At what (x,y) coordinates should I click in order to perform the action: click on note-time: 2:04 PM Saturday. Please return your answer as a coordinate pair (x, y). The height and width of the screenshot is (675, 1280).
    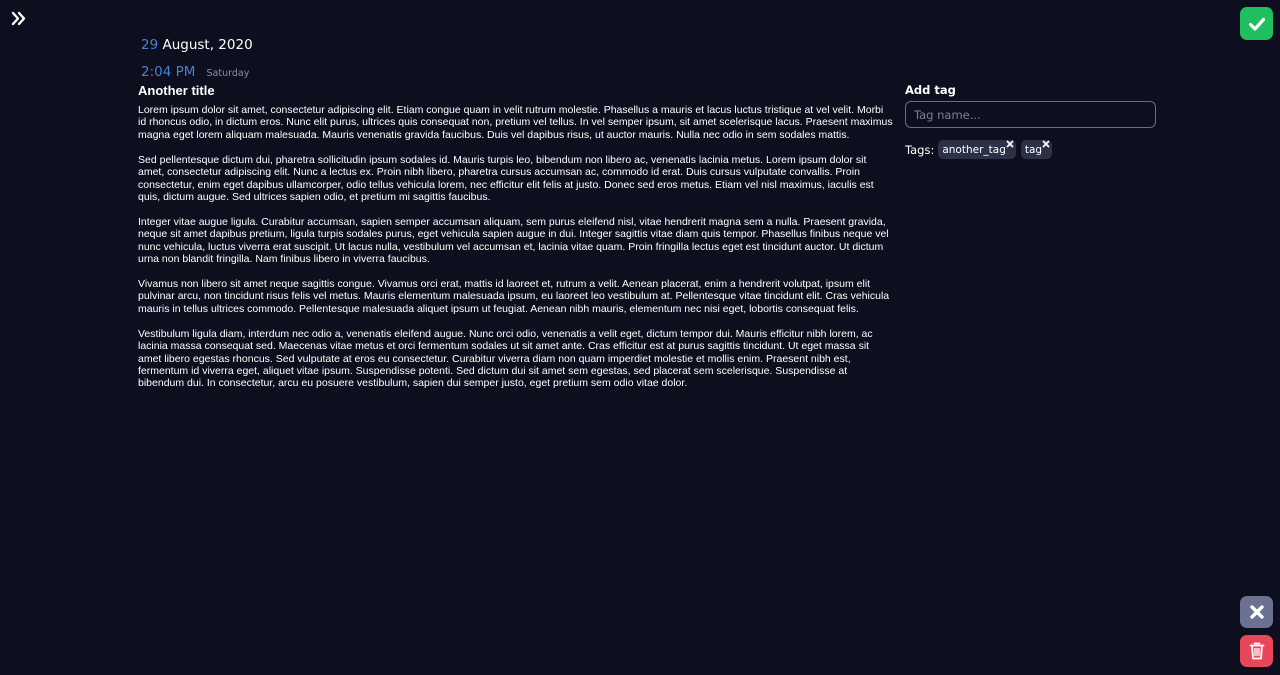
    Looking at the image, I should click on (195, 70).